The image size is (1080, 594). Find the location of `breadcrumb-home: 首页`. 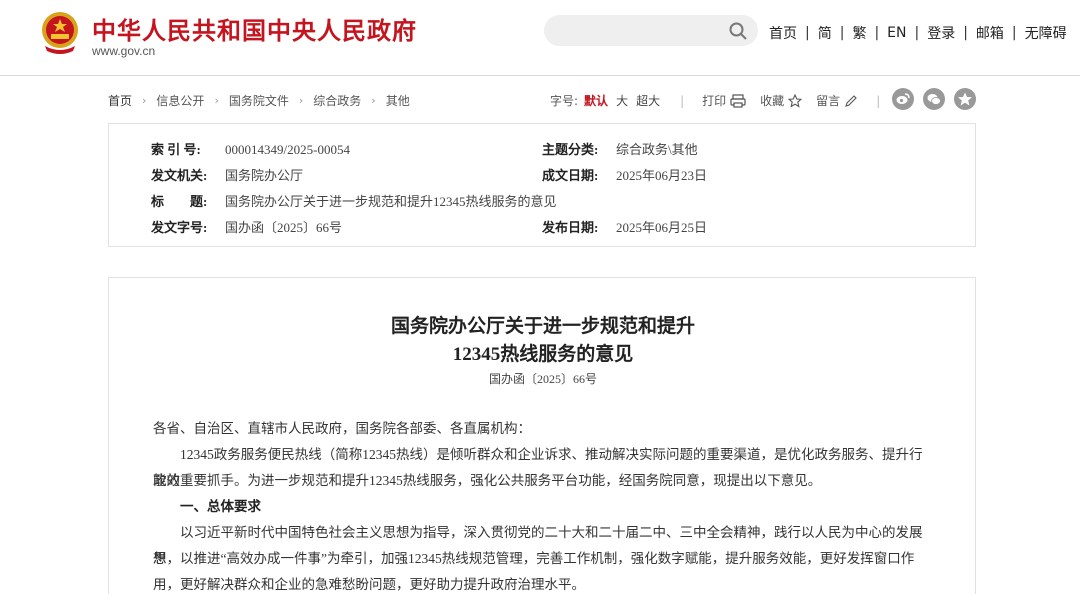

breadcrumb-home: 首页 is located at coordinates (120, 100).